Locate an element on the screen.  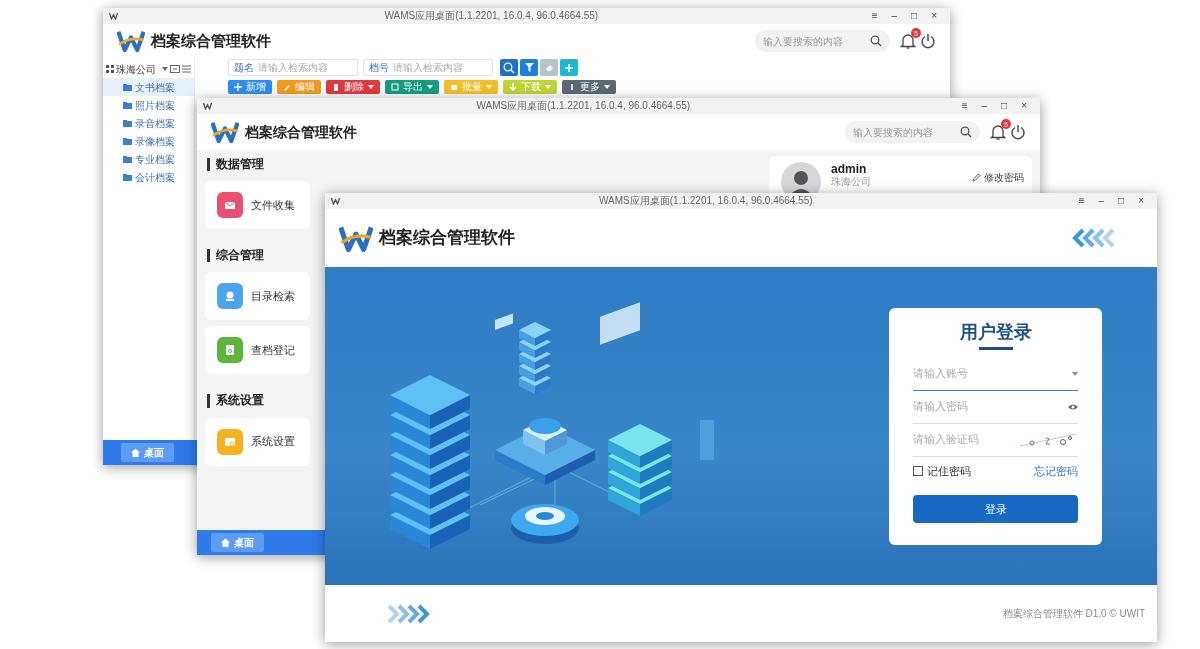
menu-tile: 查档登记 is located at coordinates (257, 350).